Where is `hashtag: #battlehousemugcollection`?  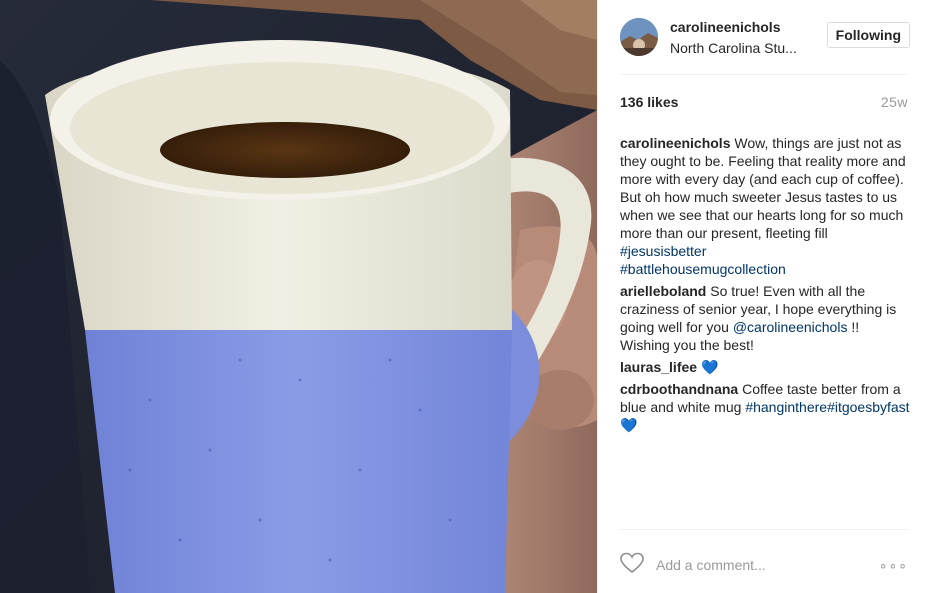
hashtag: #battlehousemugcollection is located at coordinates (703, 269).